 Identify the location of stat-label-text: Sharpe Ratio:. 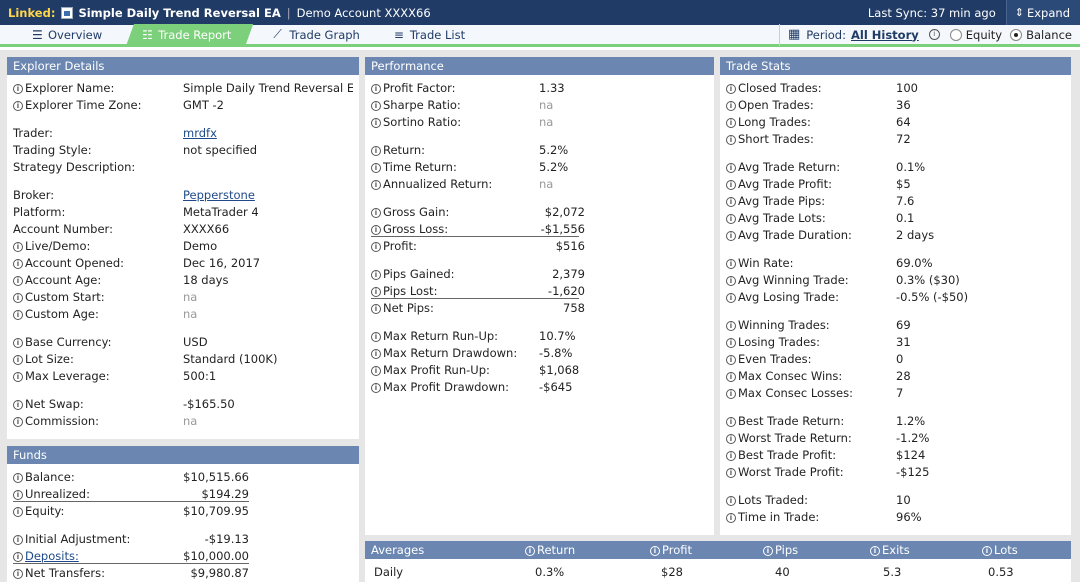
(422, 105).